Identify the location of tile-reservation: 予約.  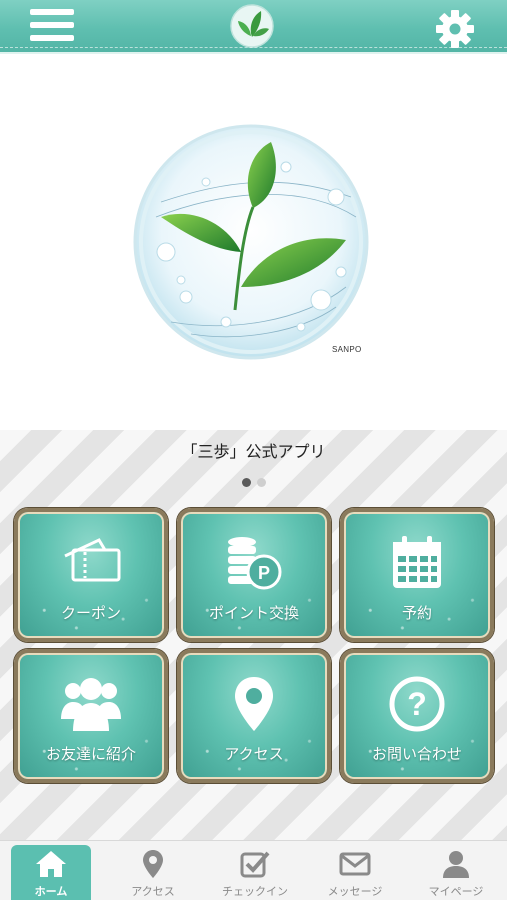
(417, 575).